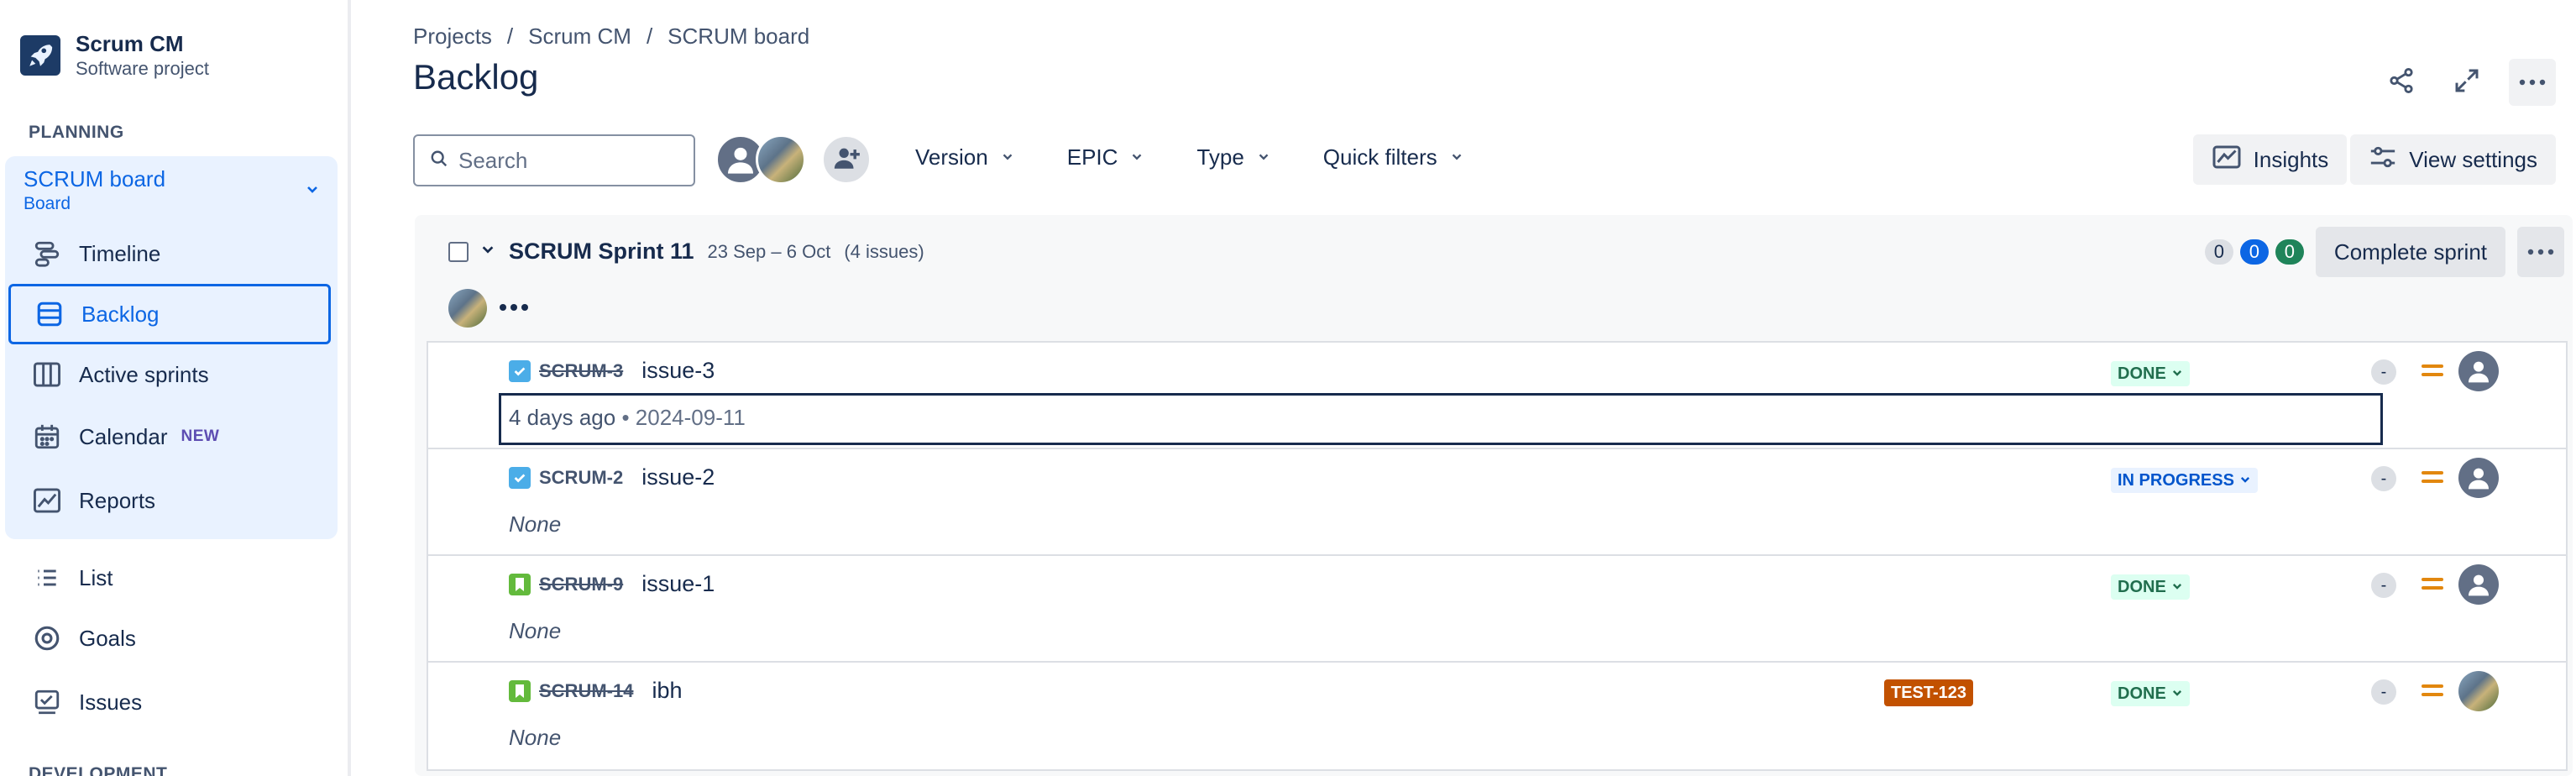 Image resolution: width=2576 pixels, height=776 pixels. What do you see at coordinates (1497, 716) in the screenshot?
I see `issue-row: SCRUM-14 ibh None TEST-123 DONE -` at bounding box center [1497, 716].